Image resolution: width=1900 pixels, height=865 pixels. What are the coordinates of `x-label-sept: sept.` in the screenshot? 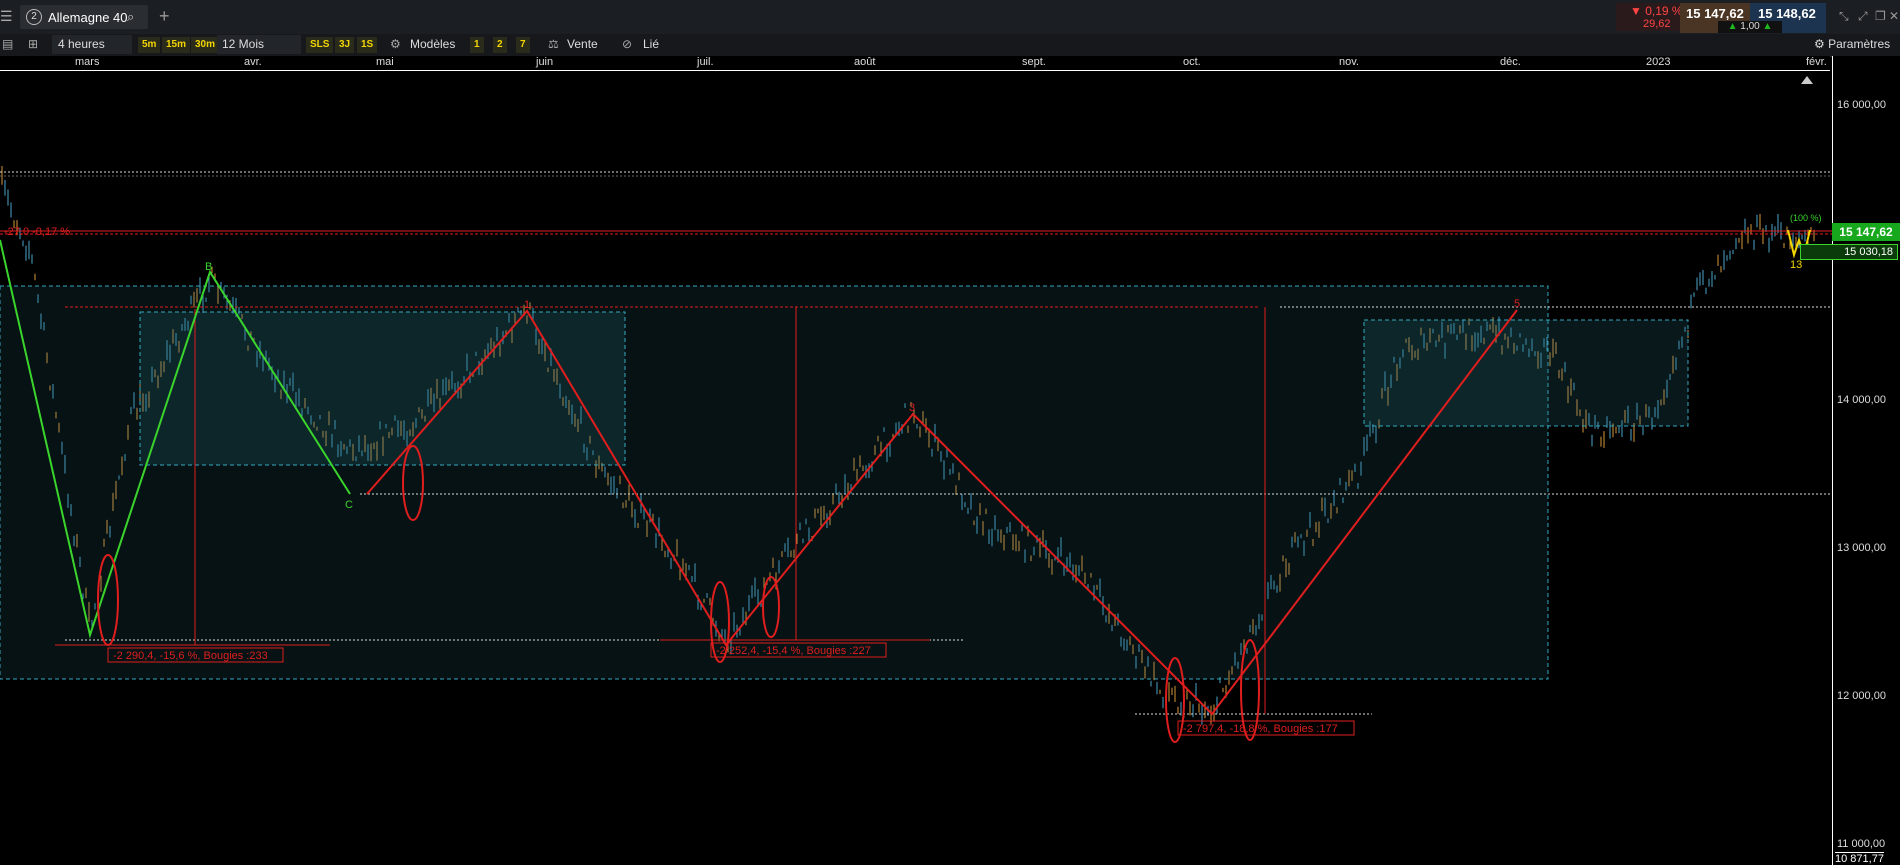 It's located at (1034, 62).